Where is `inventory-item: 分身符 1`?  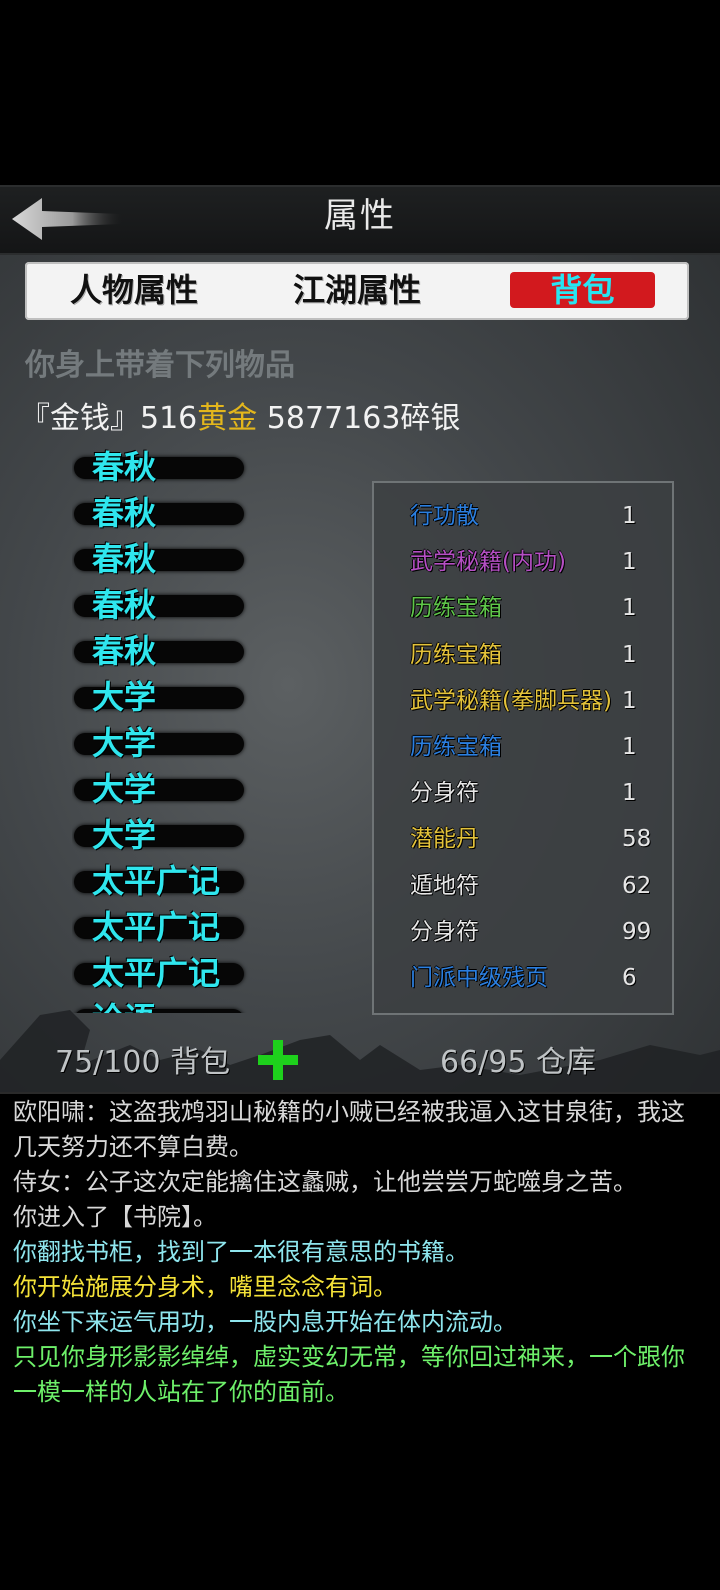 inventory-item: 分身符 1 is located at coordinates (522, 793).